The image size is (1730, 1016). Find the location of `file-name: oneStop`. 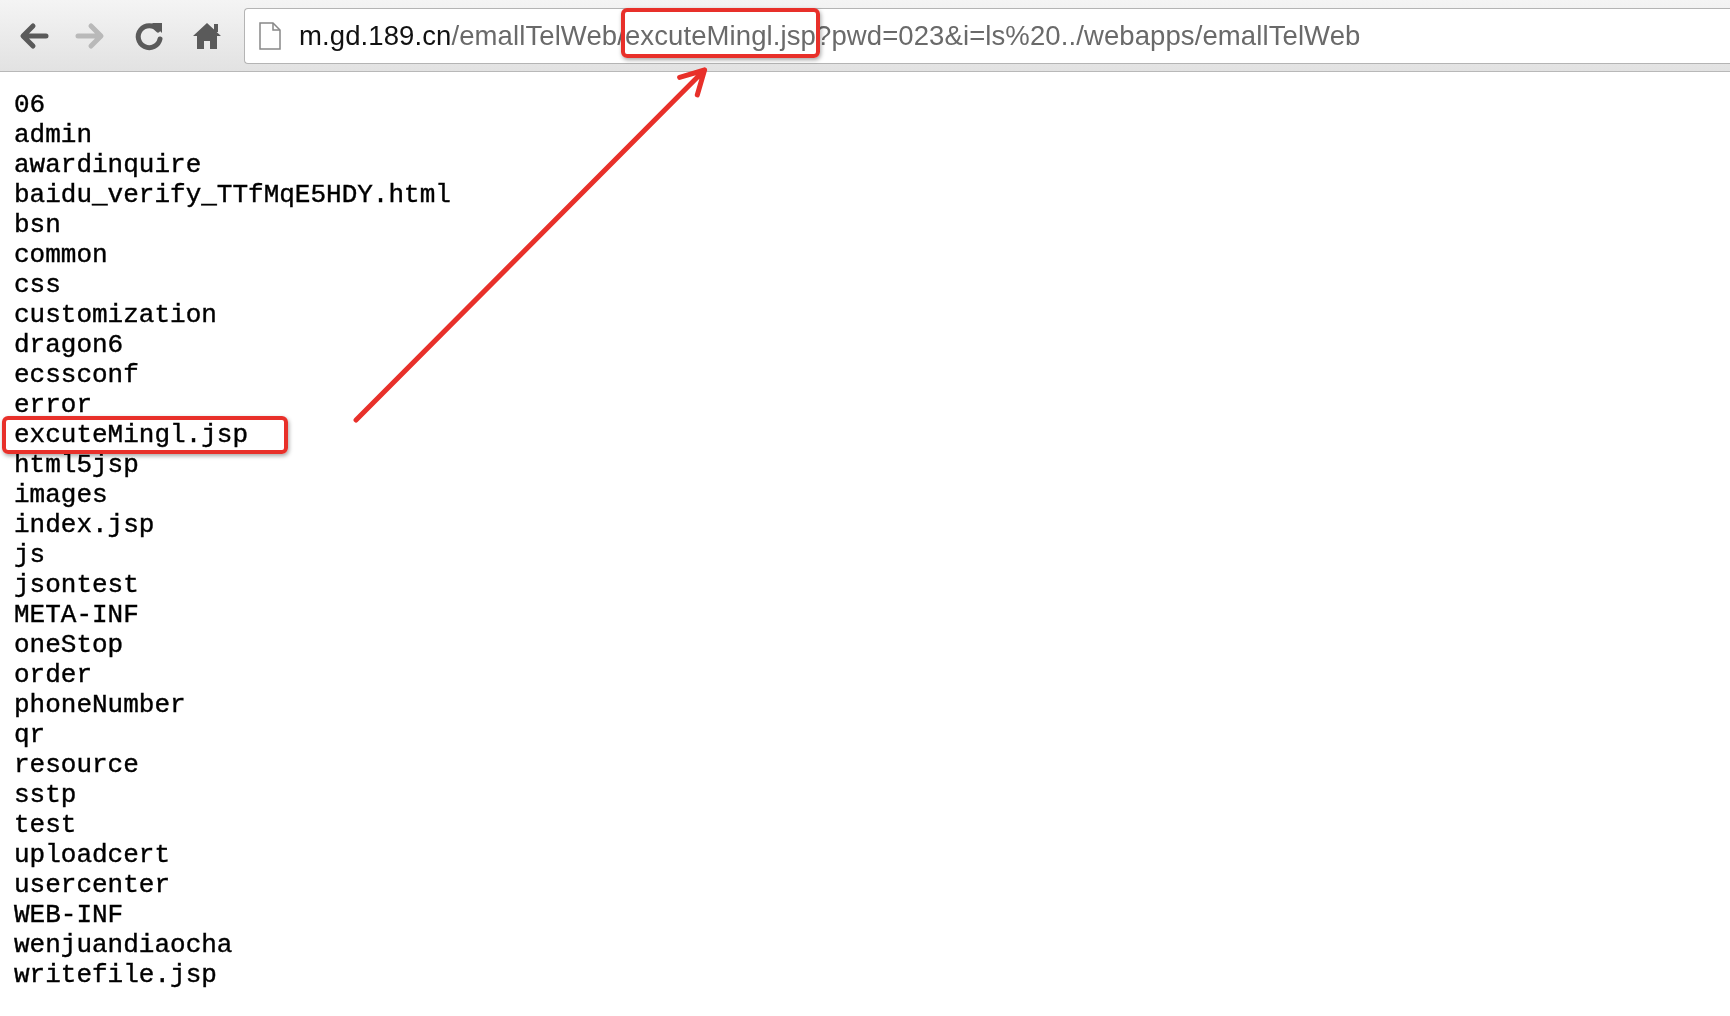

file-name: oneStop is located at coordinates (69, 645).